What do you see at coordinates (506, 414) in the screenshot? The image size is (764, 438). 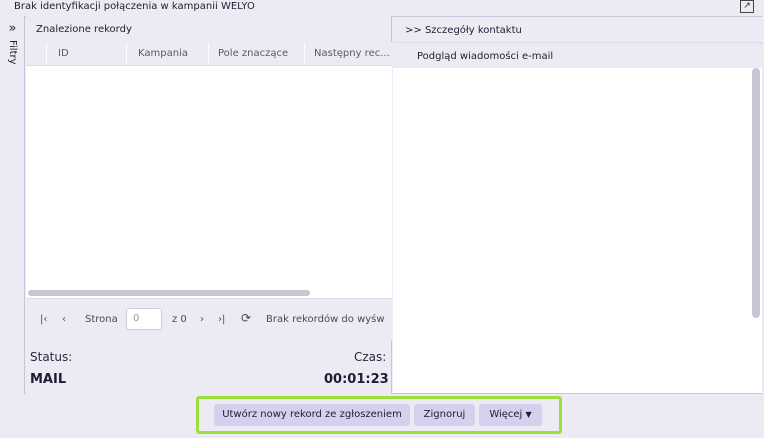 I see `more-button-label: Więcej` at bounding box center [506, 414].